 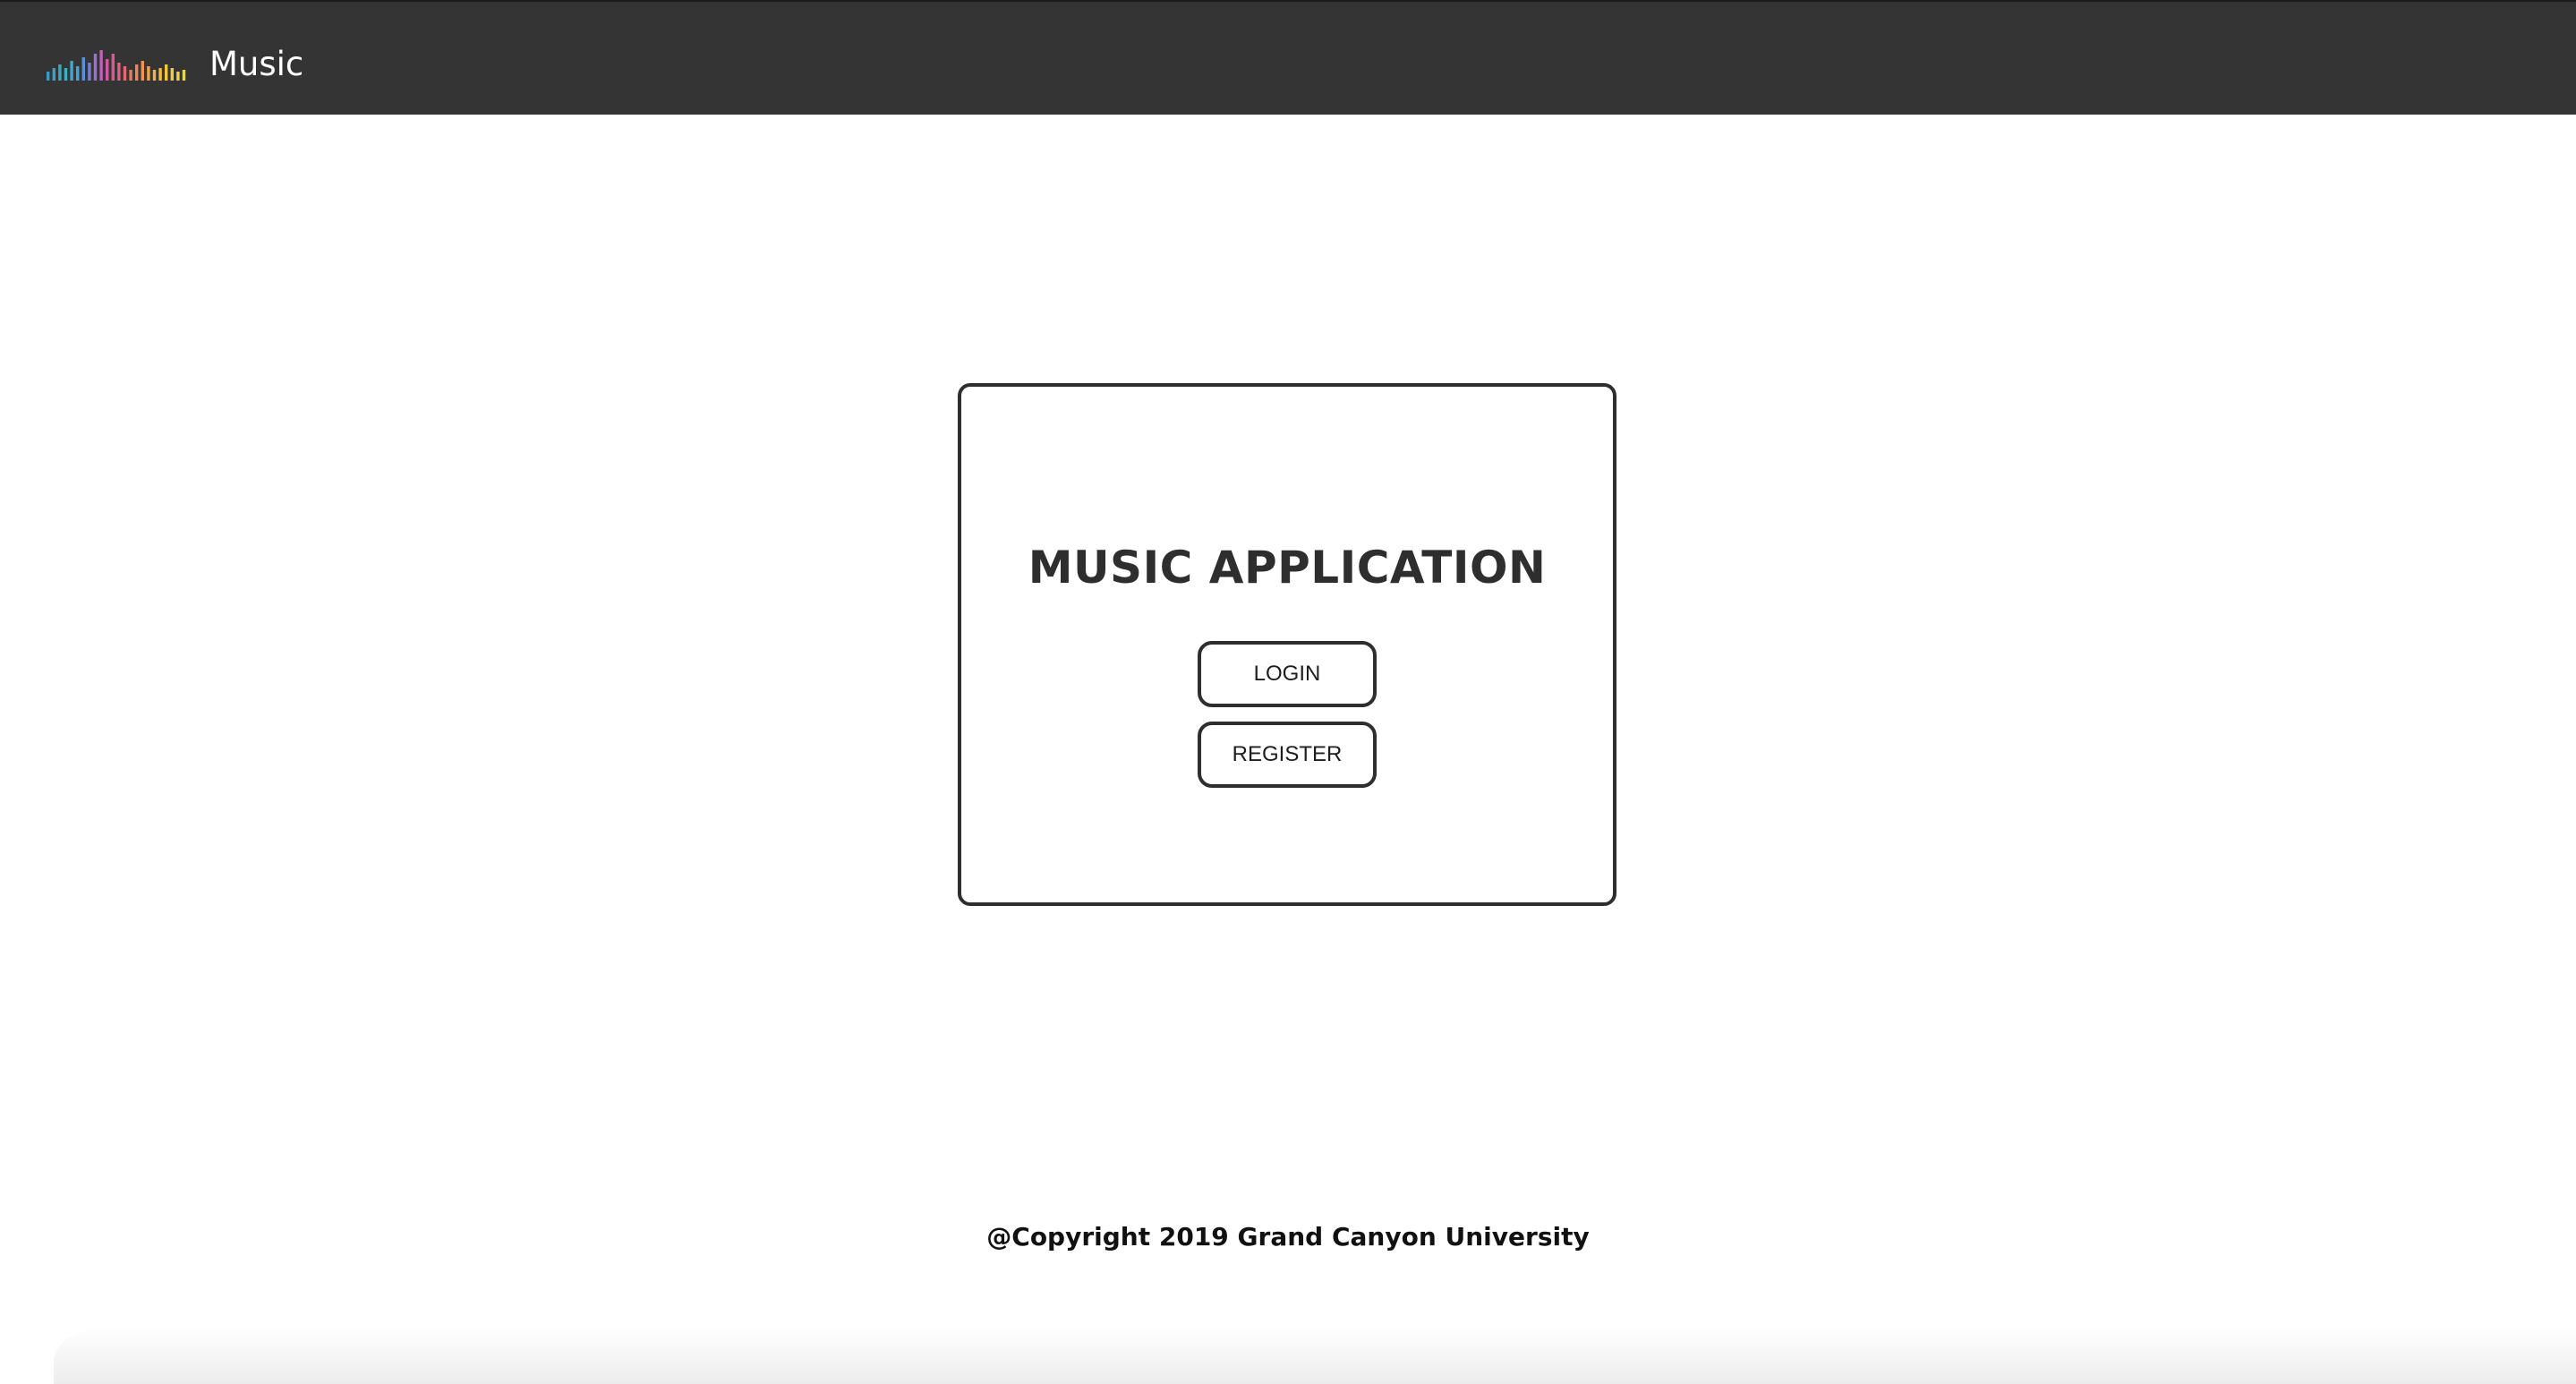 I want to click on app-title: MUSIC APPLICATION, so click(x=1287, y=568).